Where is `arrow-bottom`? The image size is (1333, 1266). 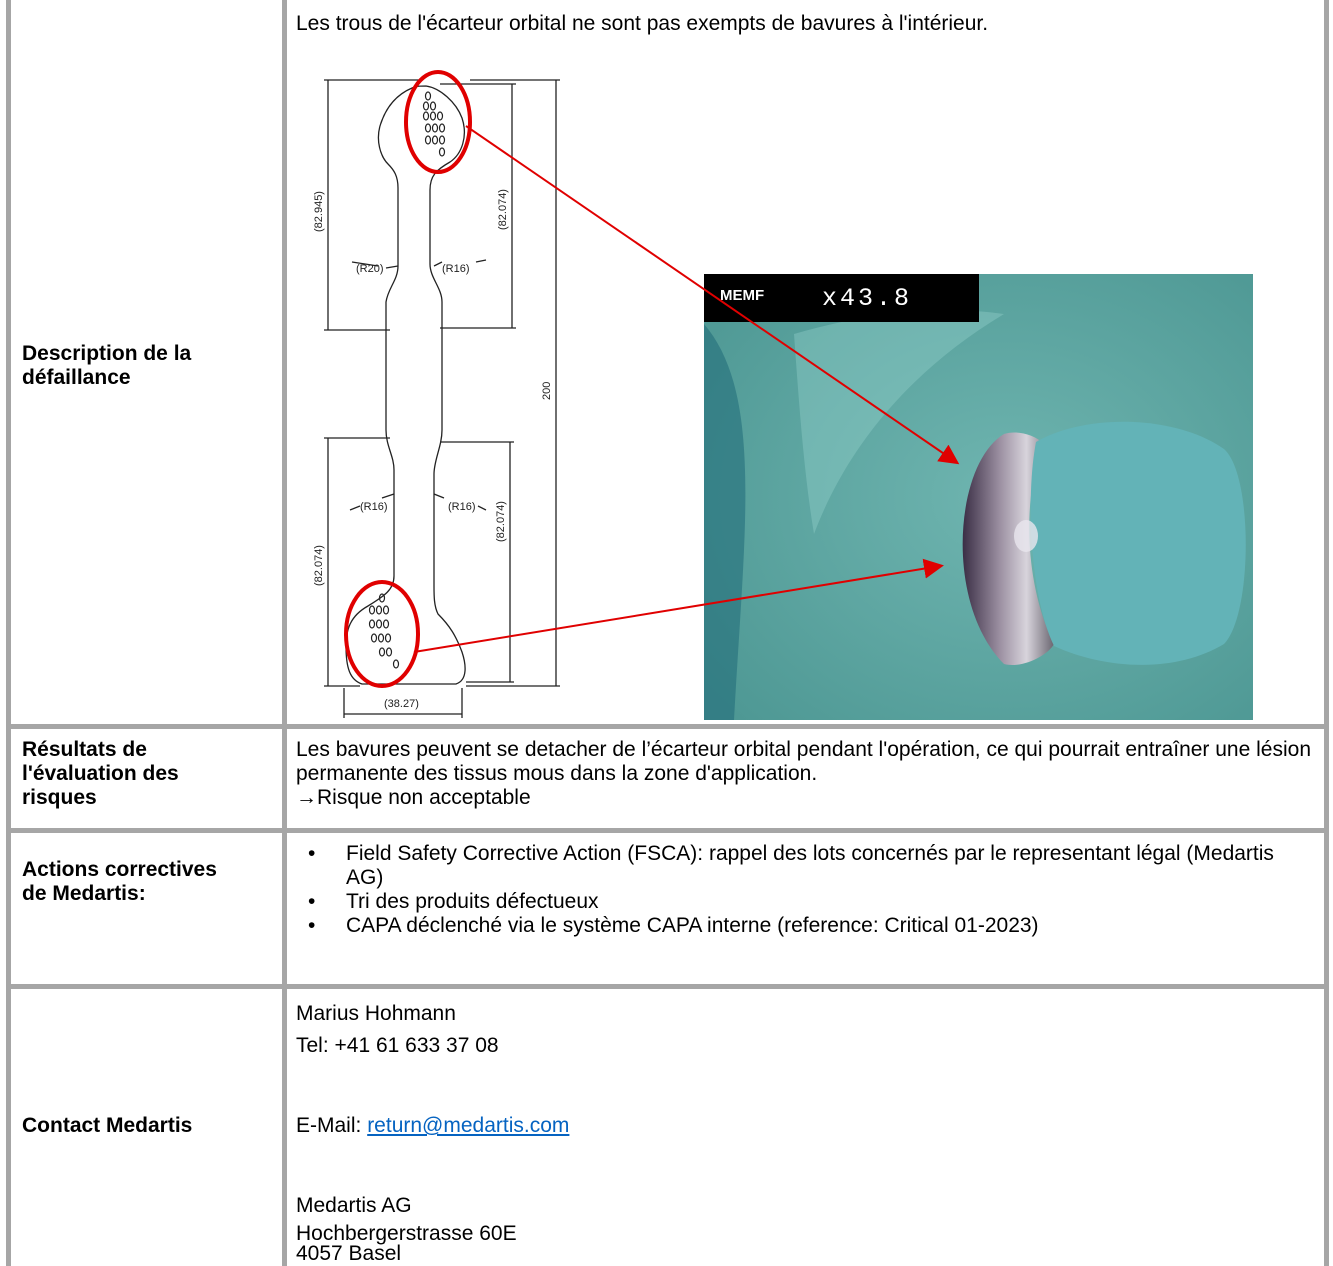
arrow-bottom is located at coordinates (678, 605).